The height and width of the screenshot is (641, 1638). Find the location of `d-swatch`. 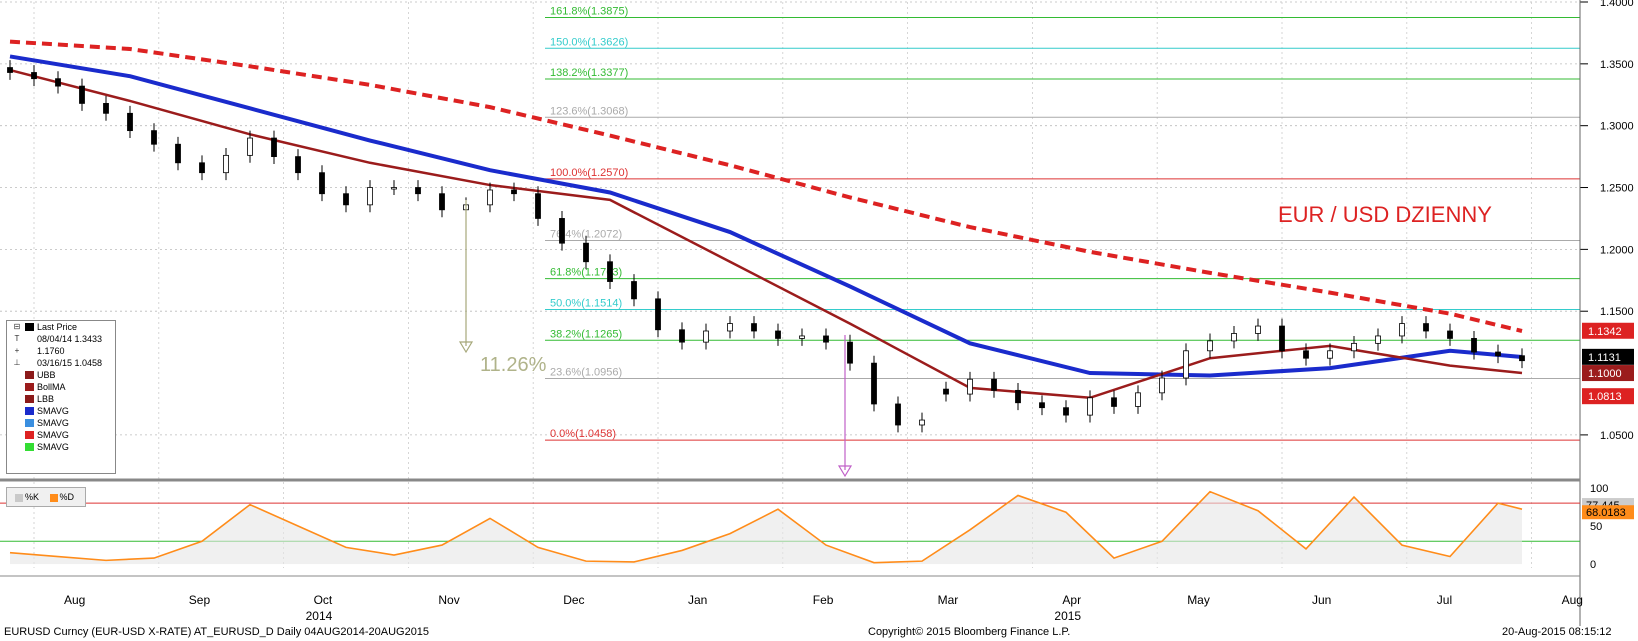

d-swatch is located at coordinates (53, 497).